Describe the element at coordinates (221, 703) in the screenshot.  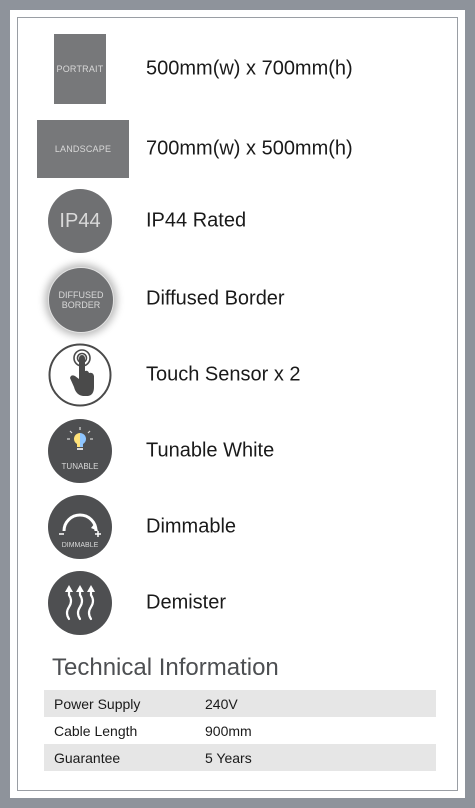
I see `spec-value: 240V` at that location.